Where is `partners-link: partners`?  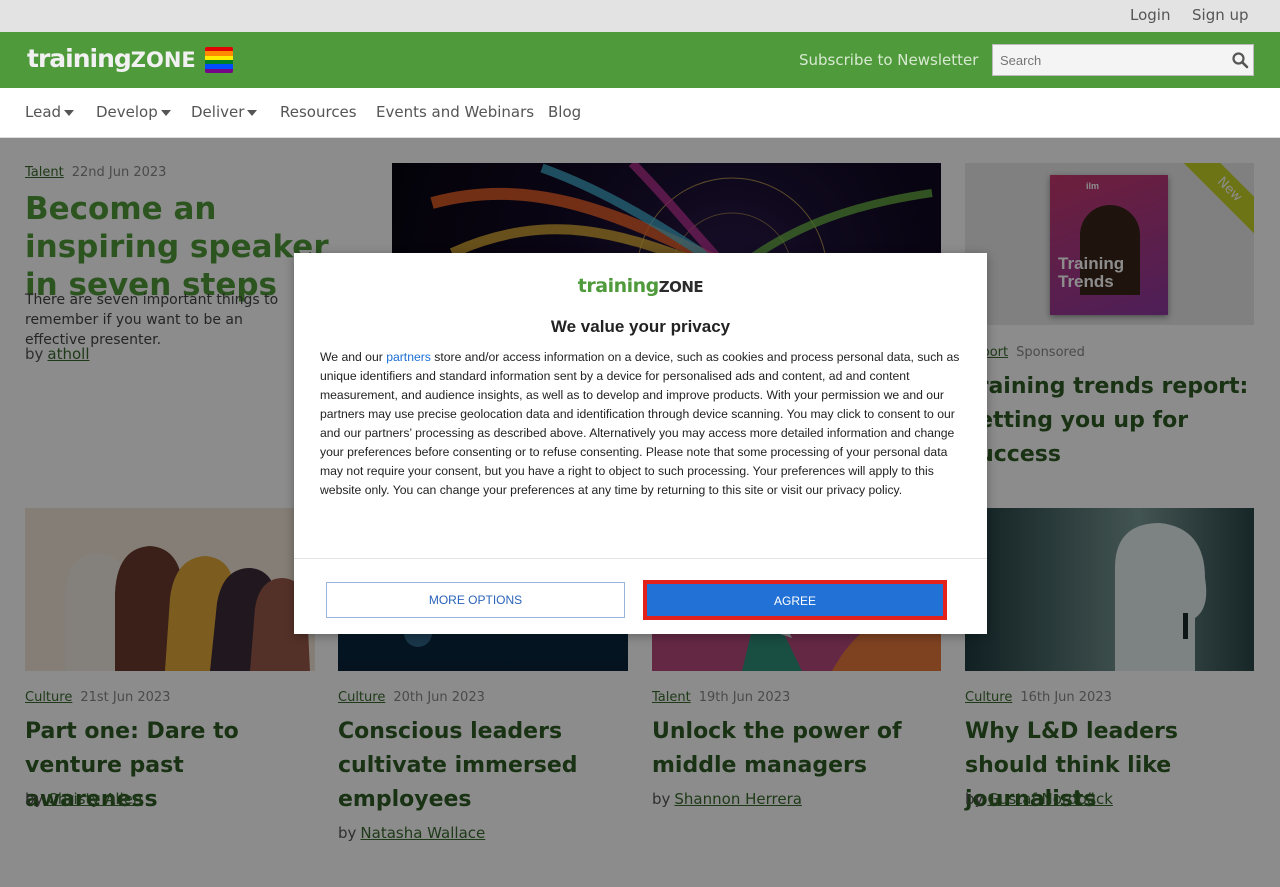 partners-link: partners is located at coordinates (408, 357).